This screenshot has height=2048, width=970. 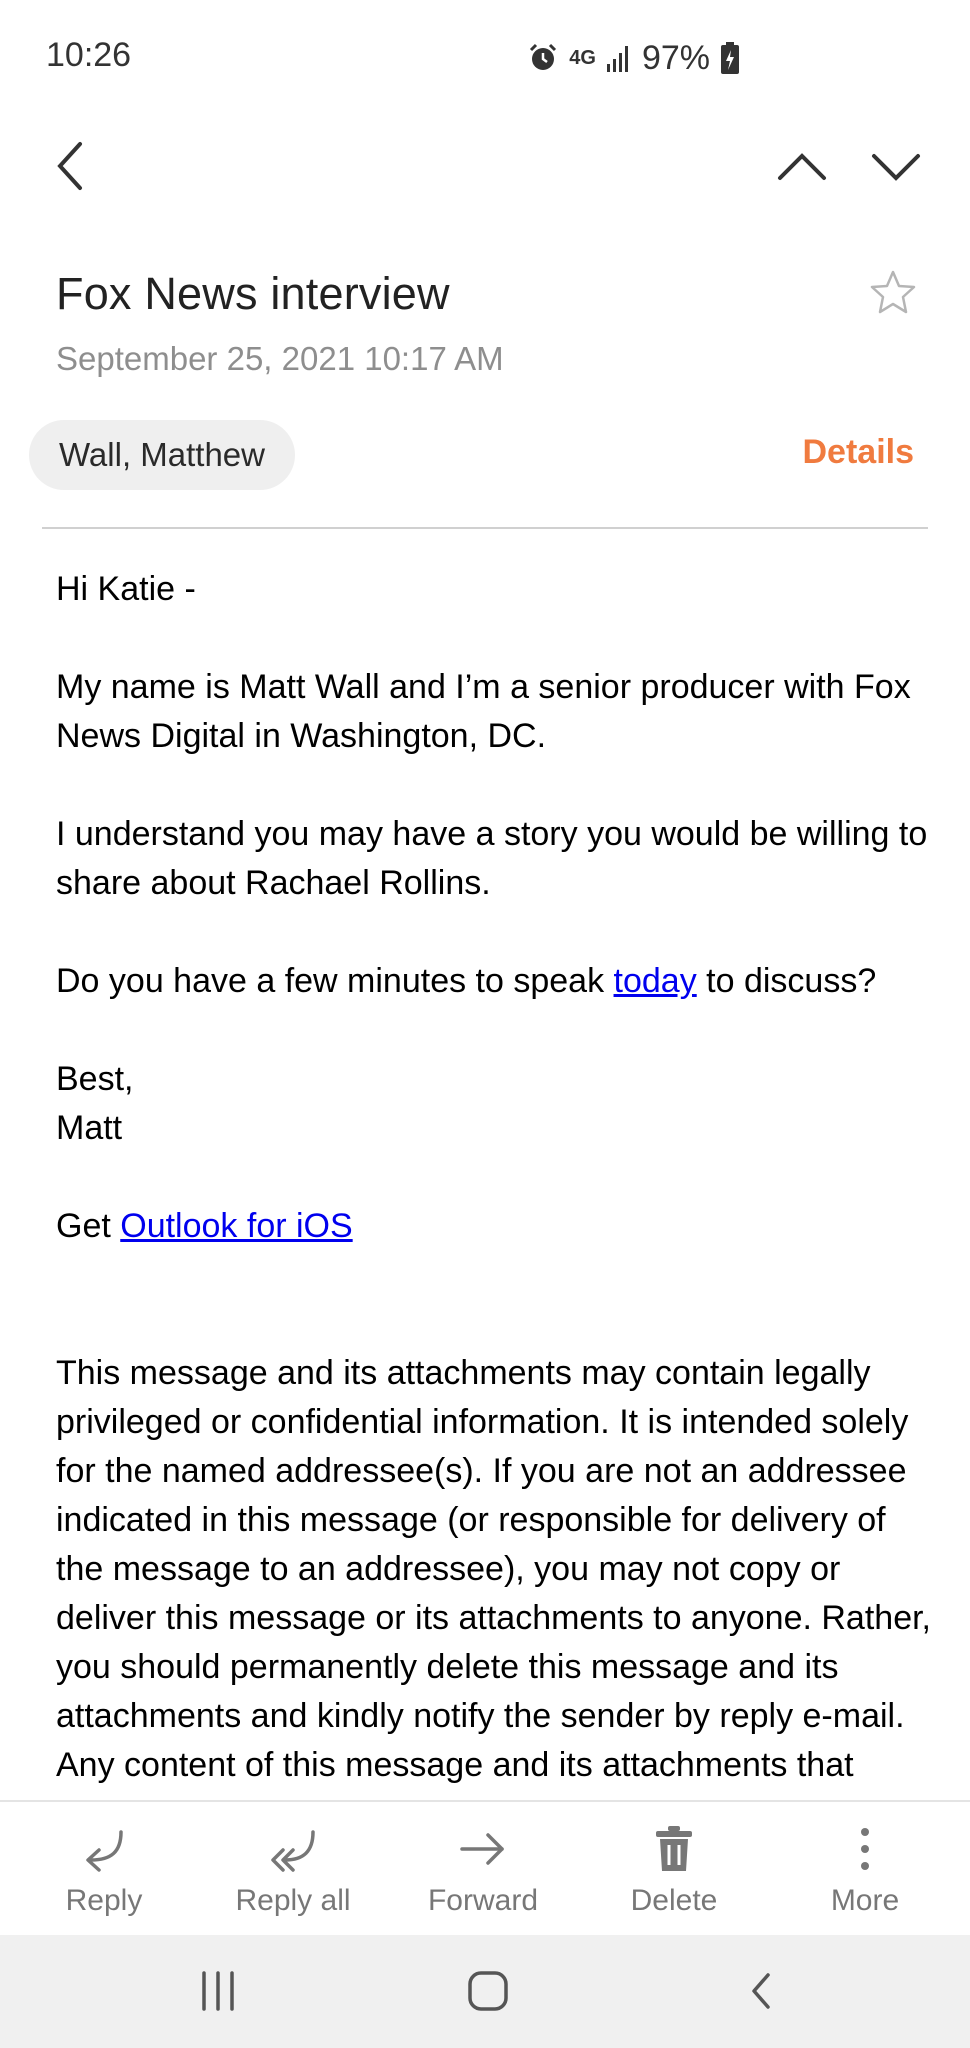 I want to click on status-indicators: 4G 97%, so click(x=633, y=58).